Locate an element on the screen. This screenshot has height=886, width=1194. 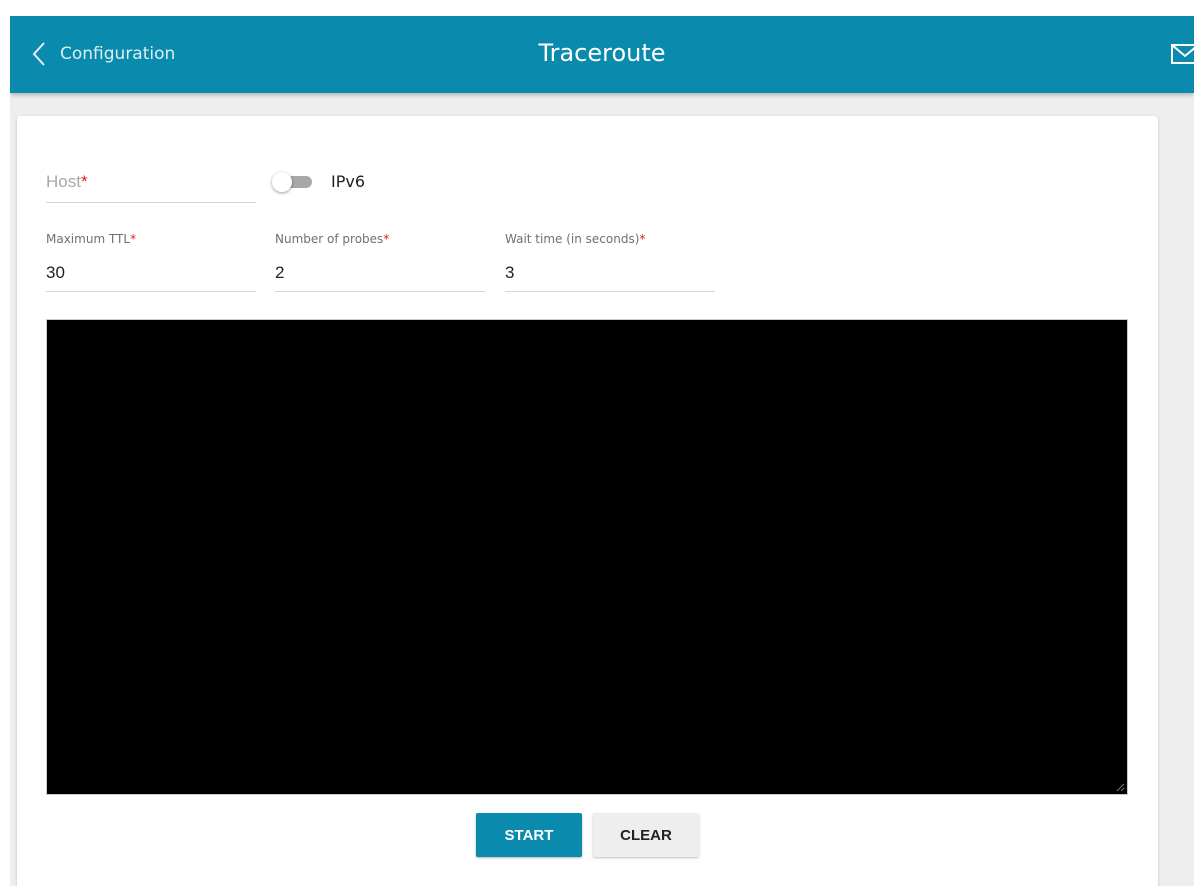
ipv6-toggle is located at coordinates (294, 182).